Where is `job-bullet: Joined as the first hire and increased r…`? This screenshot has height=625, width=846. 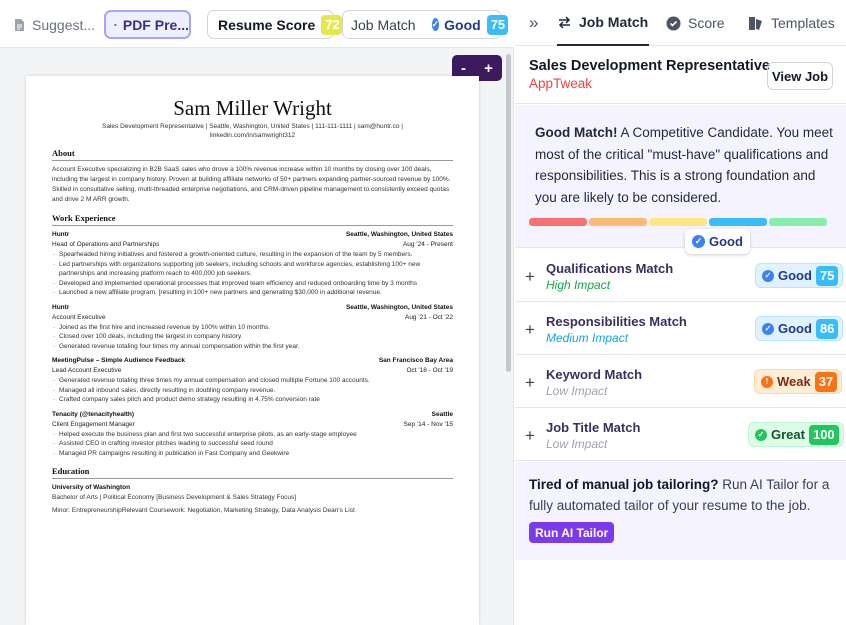
job-bullet: Joined as the first hire and increased r… is located at coordinates (252, 328).